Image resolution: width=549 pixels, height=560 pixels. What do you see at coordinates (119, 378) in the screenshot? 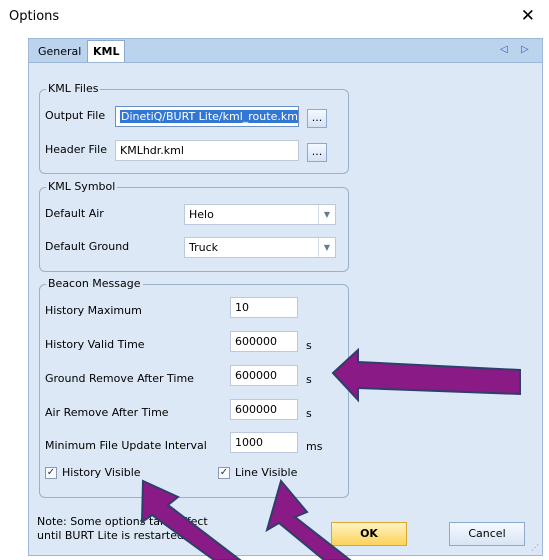
I see `ground-remove-label: Ground Remove After Time` at bounding box center [119, 378].